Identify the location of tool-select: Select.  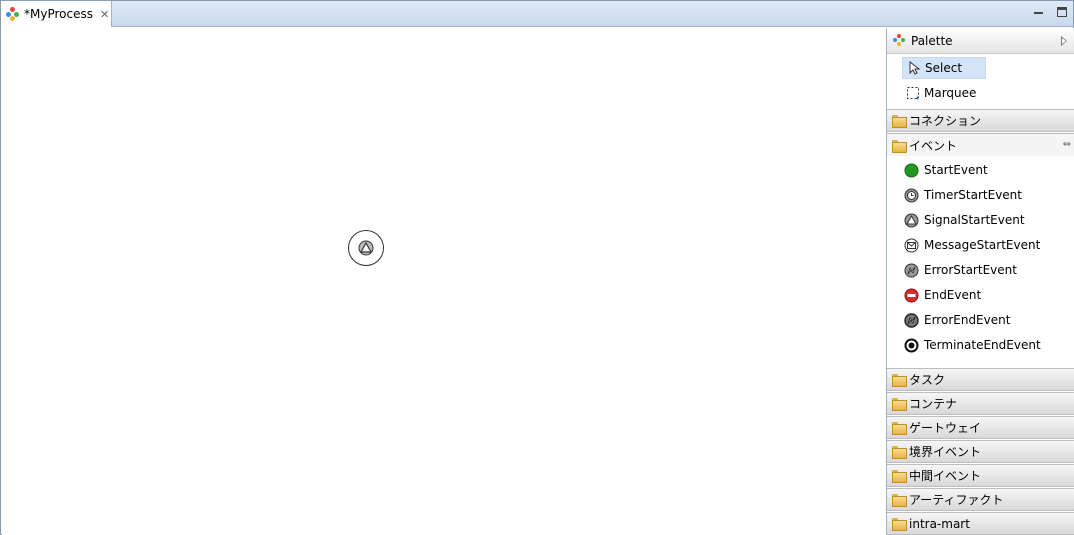
(944, 68).